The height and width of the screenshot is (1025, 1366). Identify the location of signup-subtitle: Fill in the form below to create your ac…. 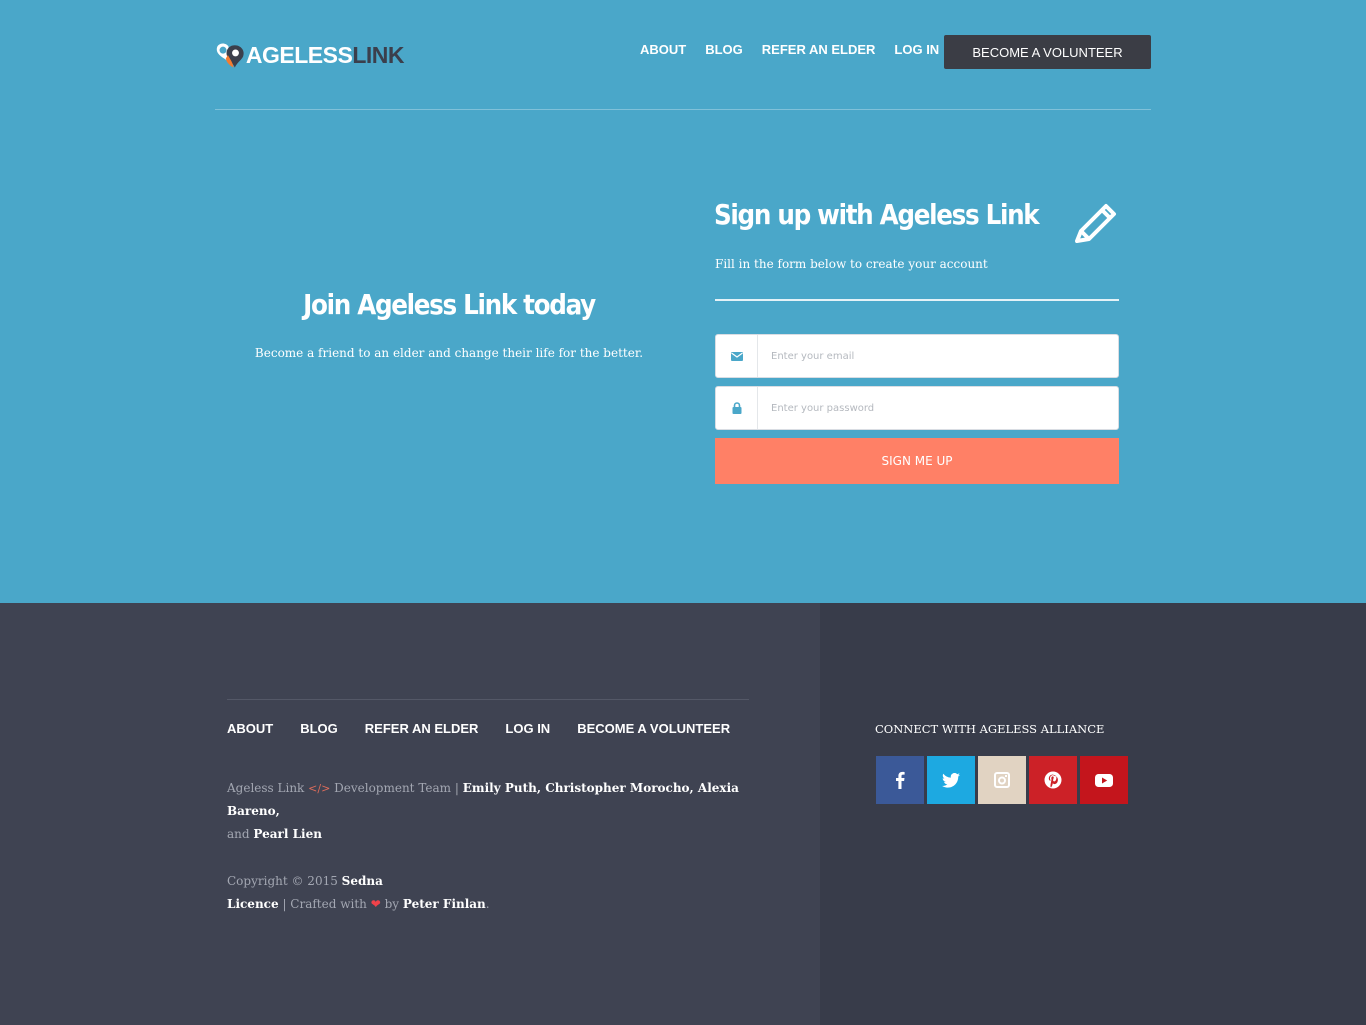
(851, 264).